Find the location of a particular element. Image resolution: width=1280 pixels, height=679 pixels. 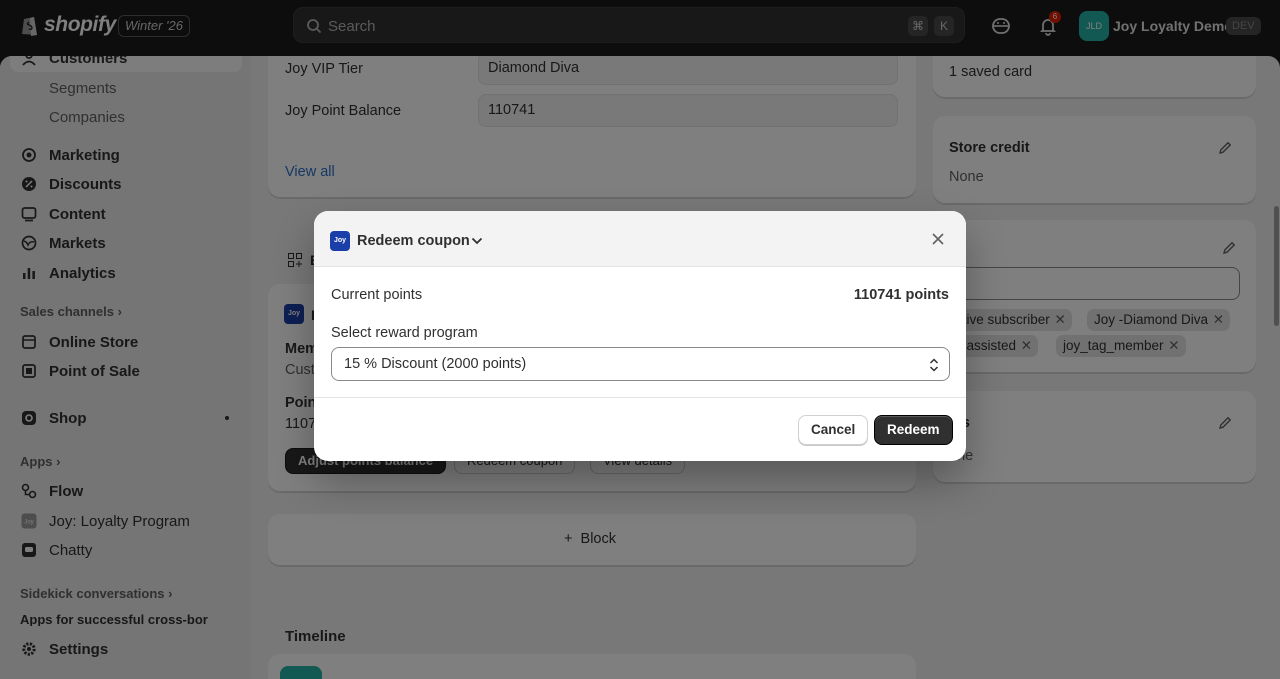

current-points-value: 110741 points is located at coordinates (901, 295).